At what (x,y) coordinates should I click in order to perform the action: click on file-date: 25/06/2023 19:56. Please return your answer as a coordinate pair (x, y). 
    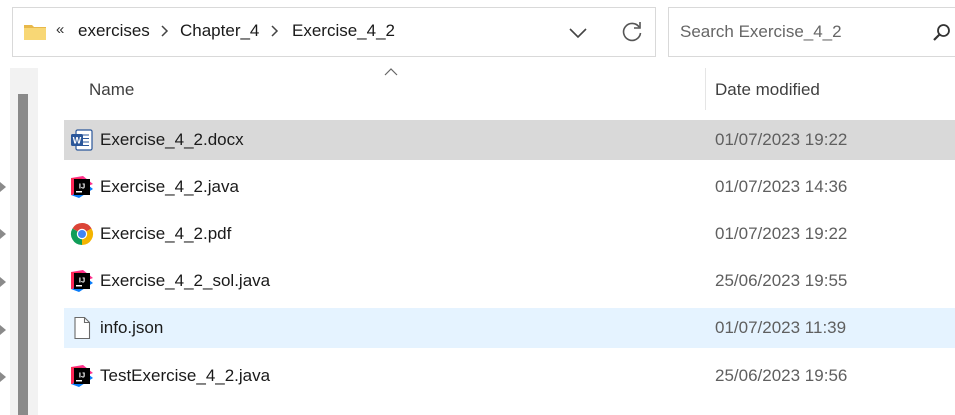
    Looking at the image, I should click on (781, 375).